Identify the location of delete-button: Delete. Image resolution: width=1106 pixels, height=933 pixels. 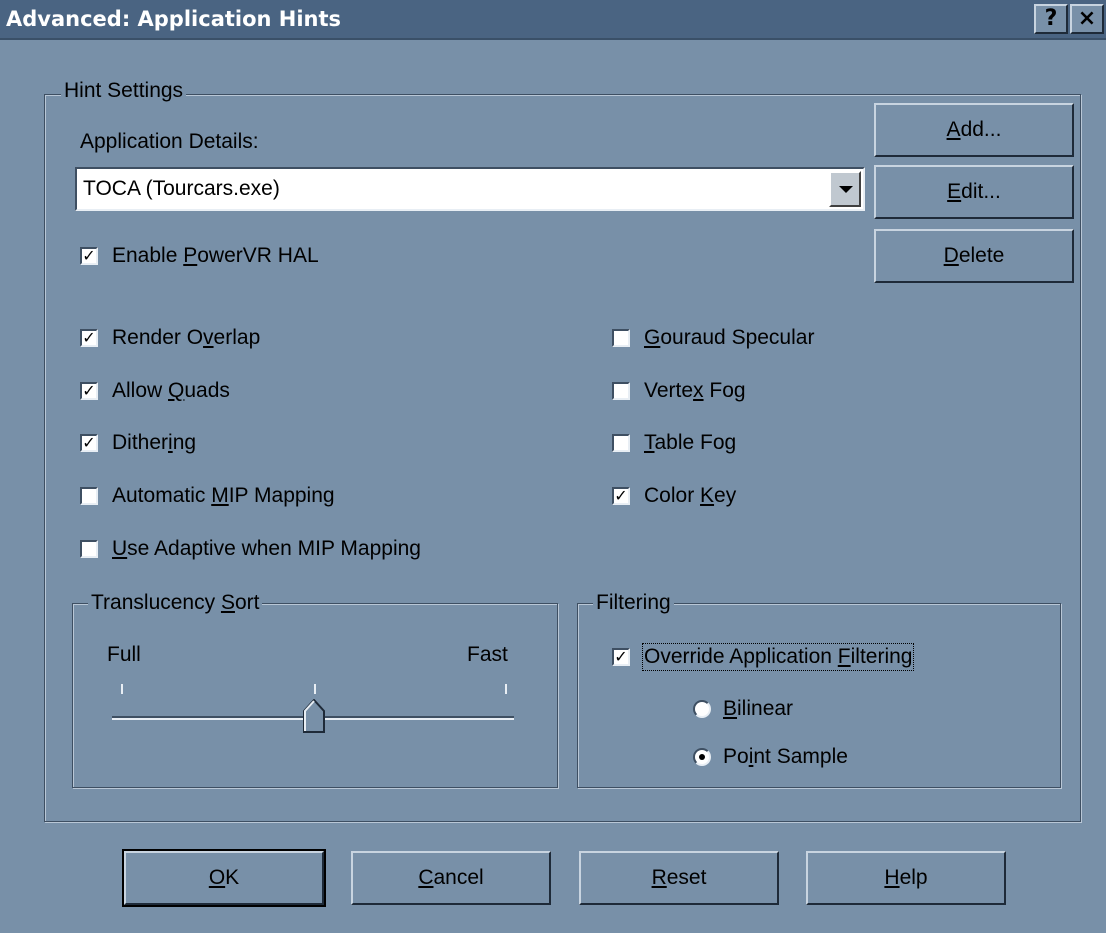
(974, 256).